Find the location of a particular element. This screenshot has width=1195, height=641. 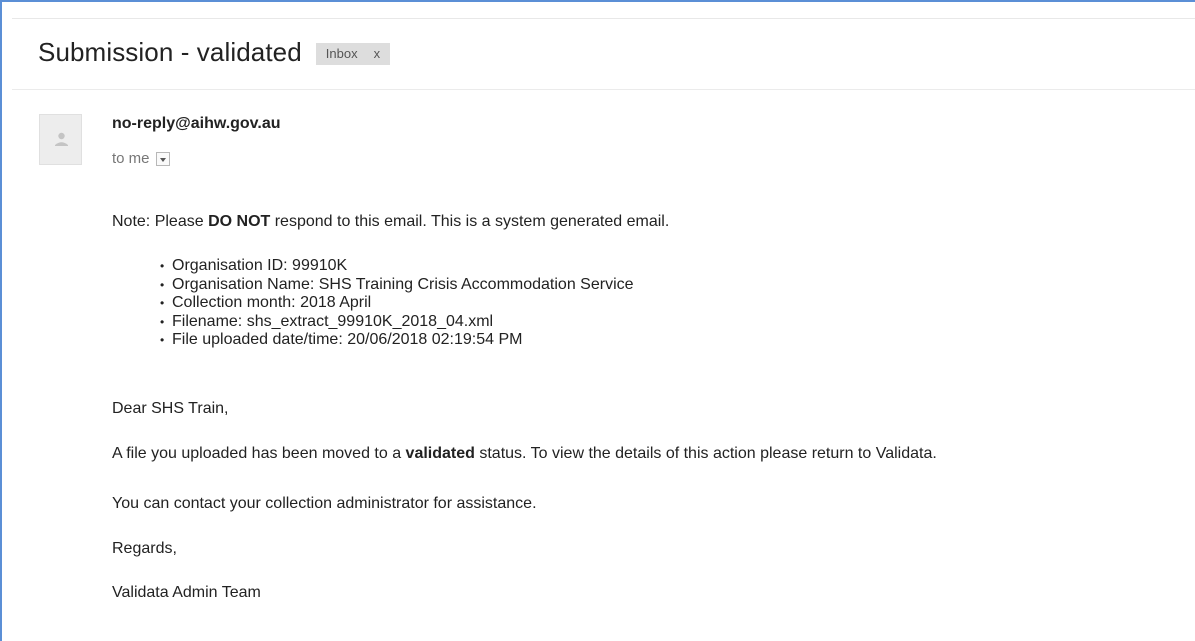

list-item: • Collection month: 2018 April is located at coordinates (266, 302).